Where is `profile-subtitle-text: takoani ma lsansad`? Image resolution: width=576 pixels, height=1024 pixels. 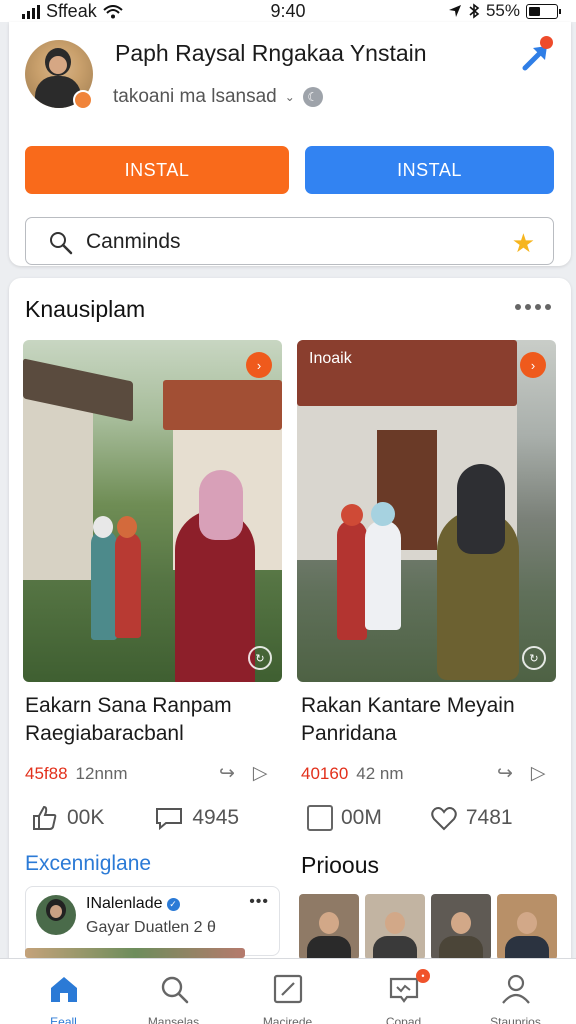 profile-subtitle-text: takoani ma lsansad is located at coordinates (195, 96).